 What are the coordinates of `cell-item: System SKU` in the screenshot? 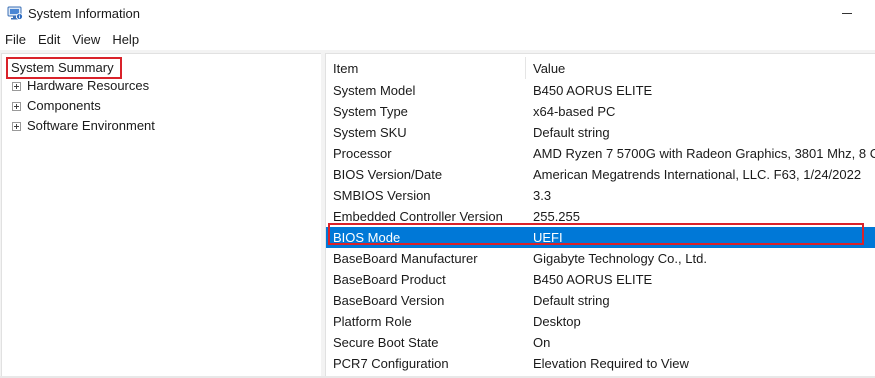 It's located at (370, 132).